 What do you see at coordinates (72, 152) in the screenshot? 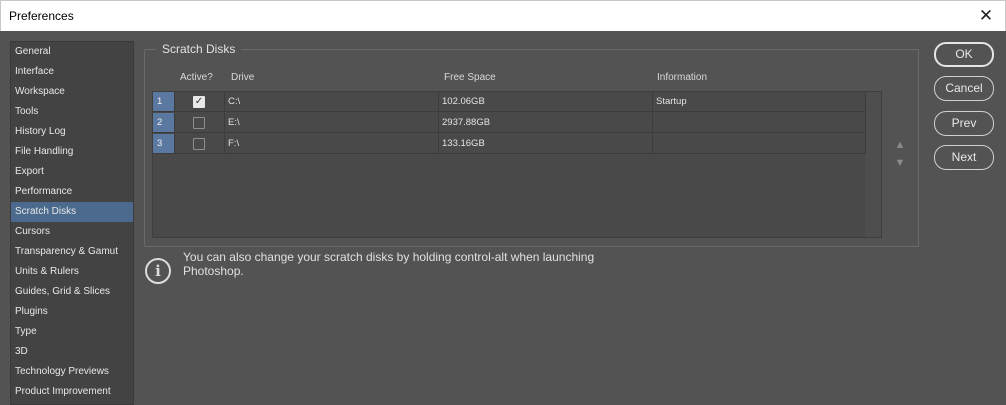
I see `sidebar-item-file-handling: File Handling` at bounding box center [72, 152].